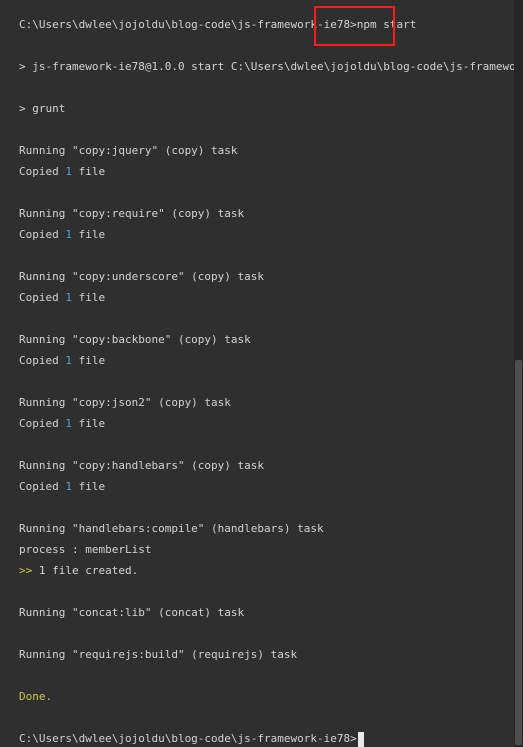  I want to click on text-cursor, so click(360, 739).